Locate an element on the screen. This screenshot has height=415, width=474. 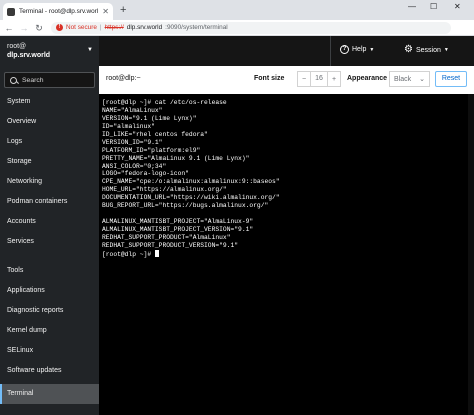
address-path: :9090/system/terminal is located at coordinates (196, 27).